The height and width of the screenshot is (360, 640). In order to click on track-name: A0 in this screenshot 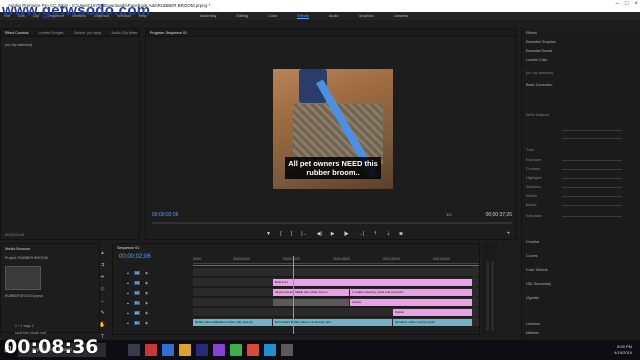, I will do `click(136, 312)`.